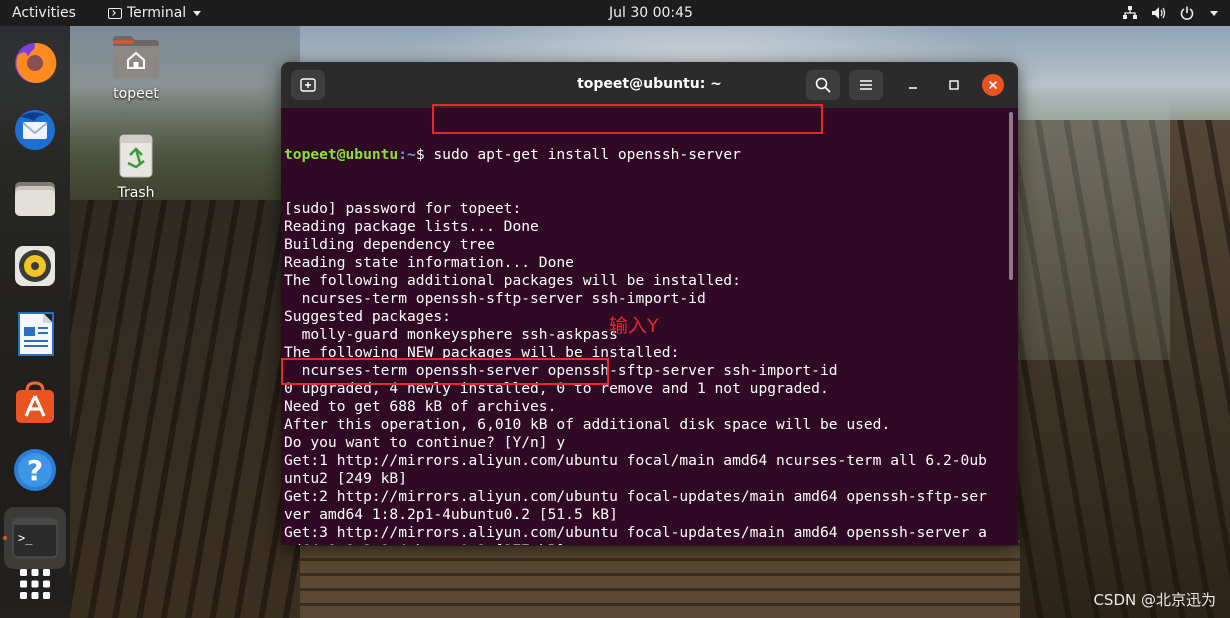 This screenshot has width=1230, height=618. What do you see at coordinates (1187, 13) in the screenshot?
I see `power-icon` at bounding box center [1187, 13].